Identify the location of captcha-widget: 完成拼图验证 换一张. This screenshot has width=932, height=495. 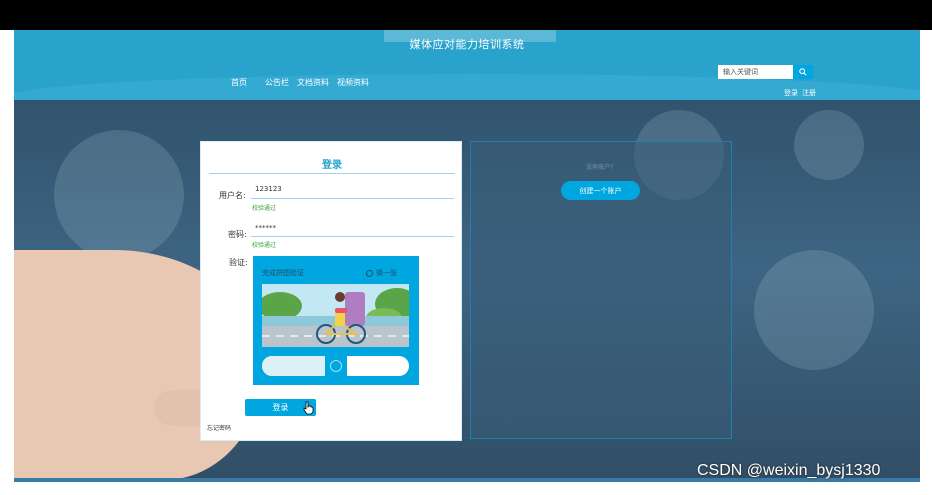
(336, 320).